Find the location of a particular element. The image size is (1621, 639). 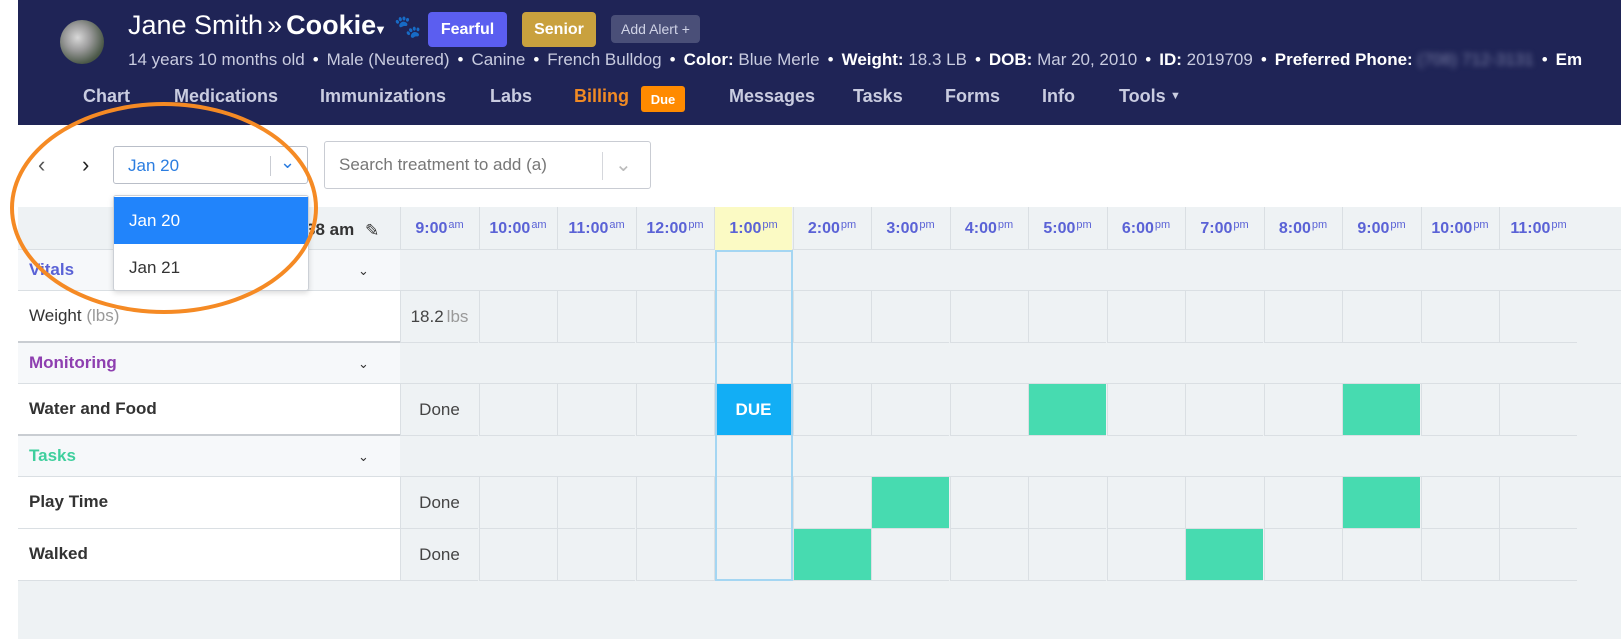

group-row-monitoring: Monitoring ⌄ is located at coordinates (209, 363).